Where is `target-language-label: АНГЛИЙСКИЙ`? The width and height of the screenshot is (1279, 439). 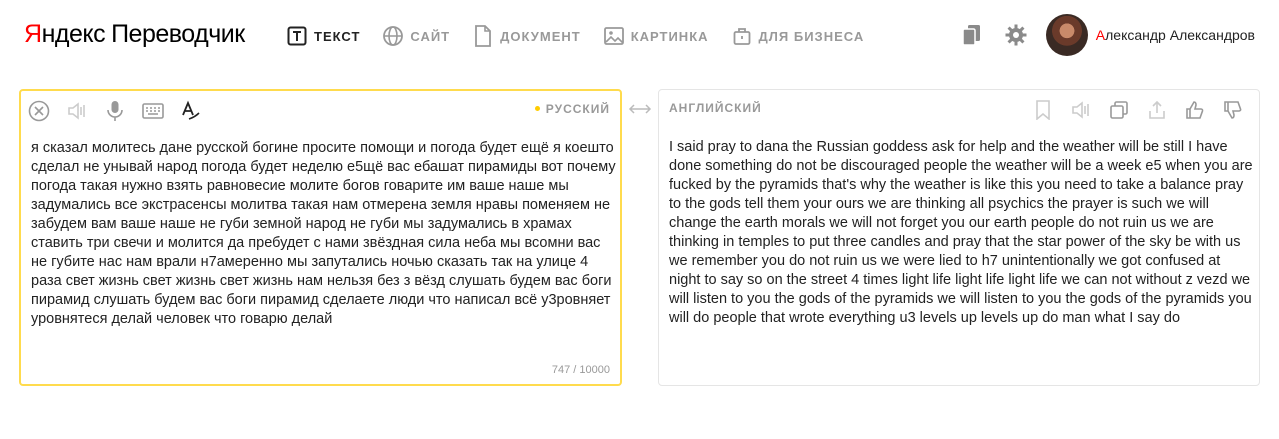 target-language-label: АНГЛИЙСКИЙ is located at coordinates (715, 108).